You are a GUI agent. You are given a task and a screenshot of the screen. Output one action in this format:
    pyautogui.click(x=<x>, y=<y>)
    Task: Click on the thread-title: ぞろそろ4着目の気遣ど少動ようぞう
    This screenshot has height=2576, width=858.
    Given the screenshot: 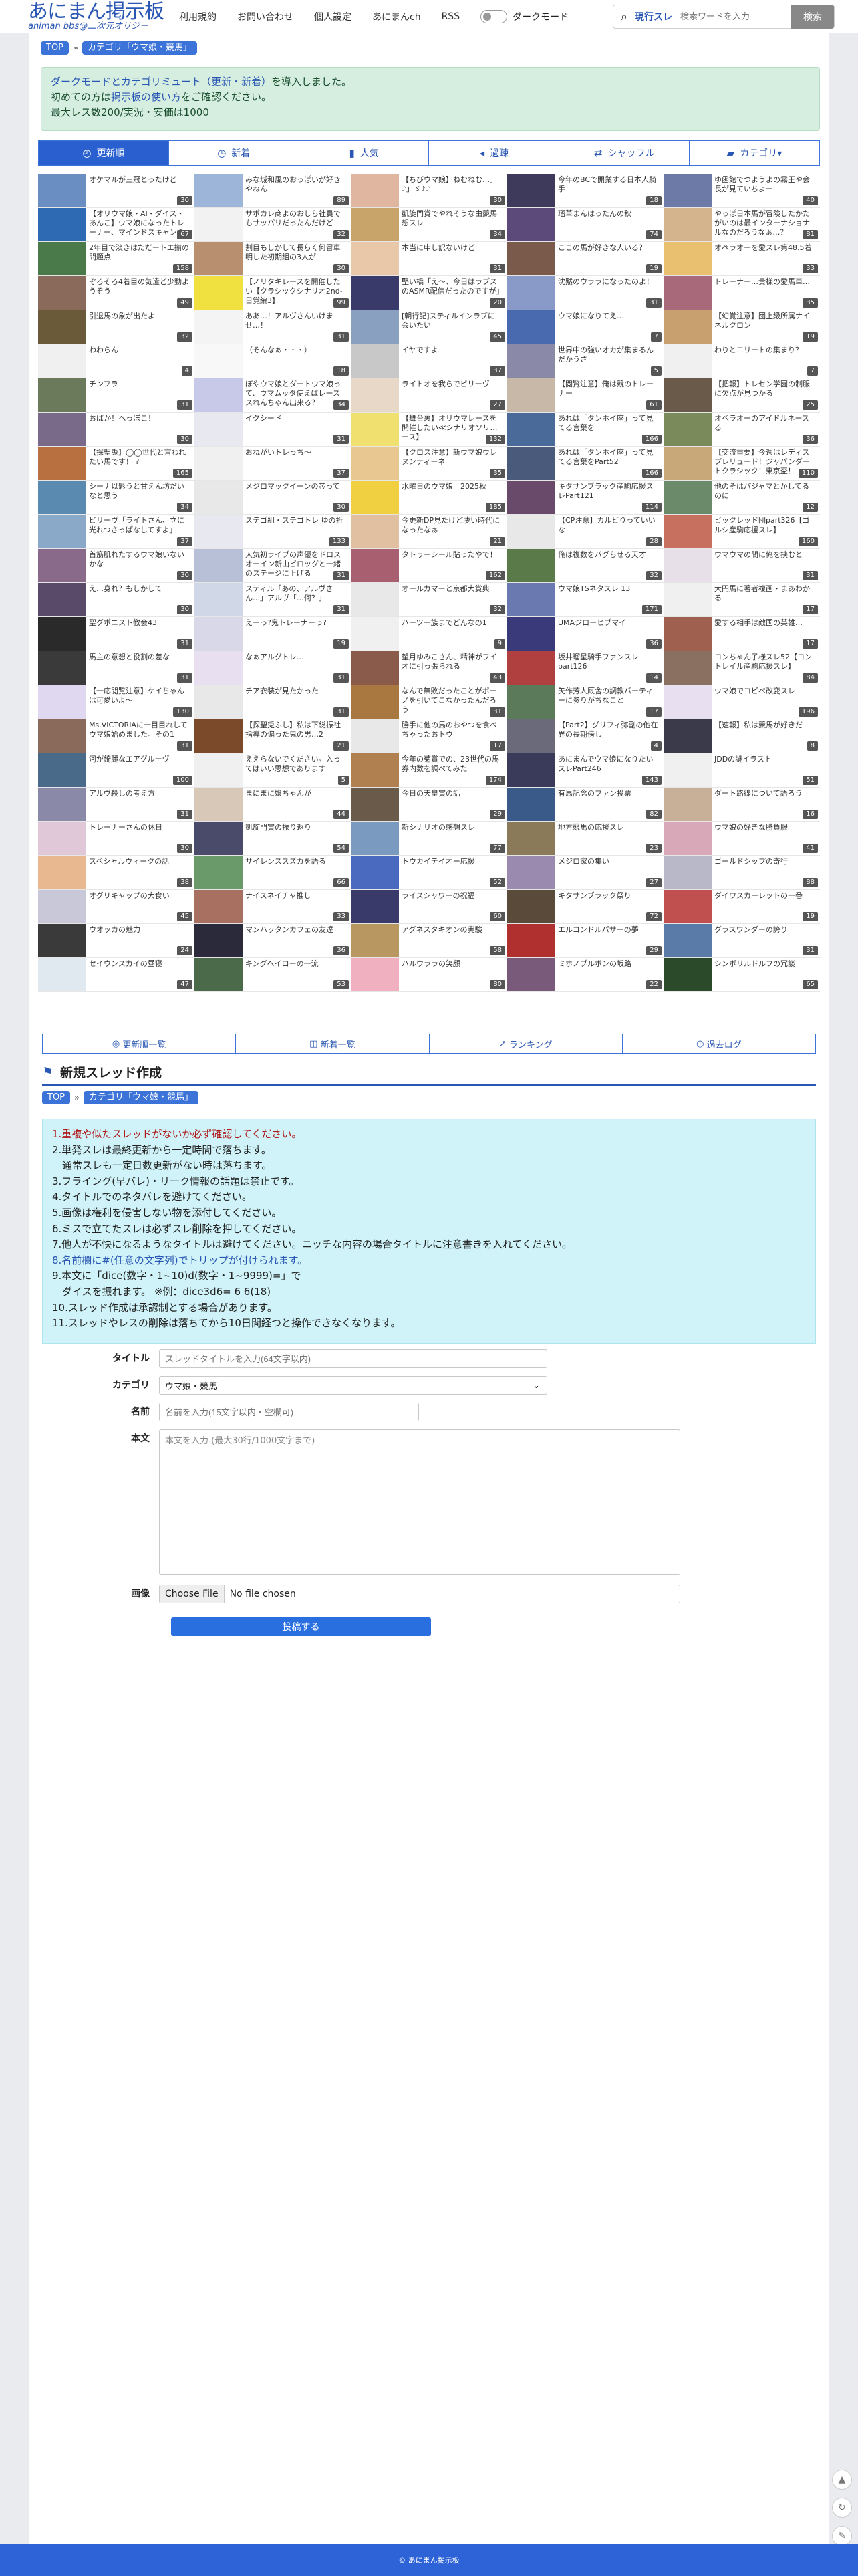 What is the action you would take?
    pyautogui.click(x=139, y=286)
    